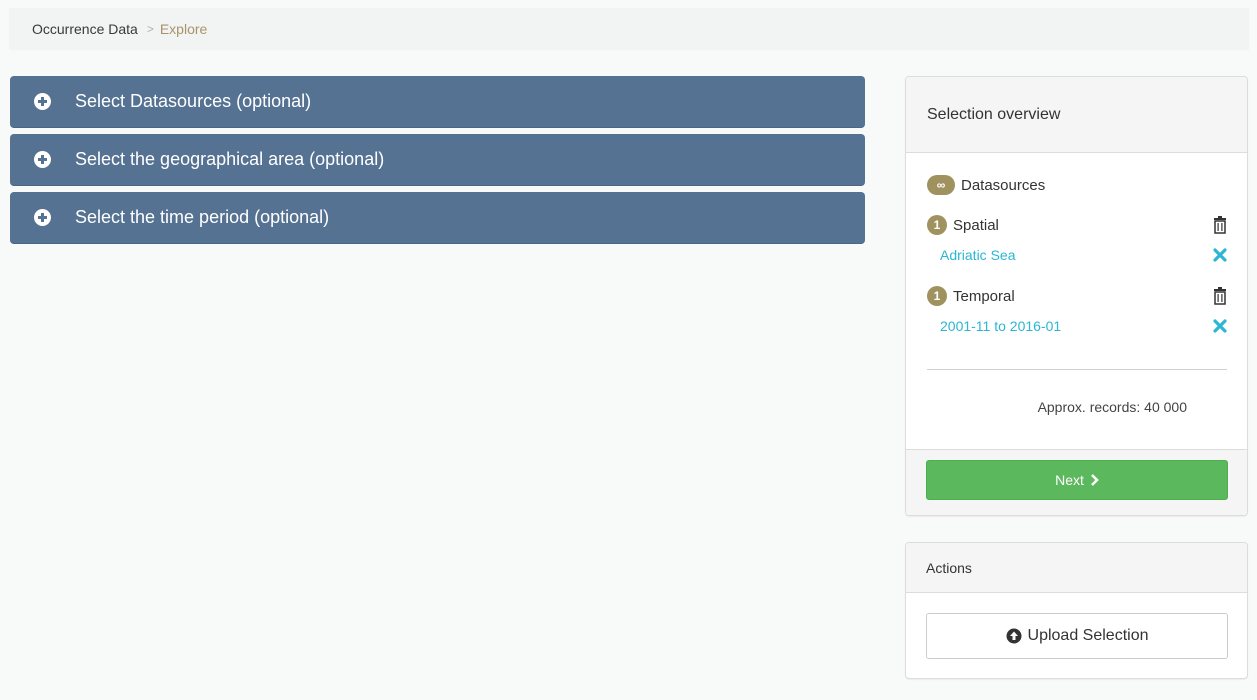  I want to click on accordion-geographical-area-label: Select the geographical area (optional), so click(230, 159).